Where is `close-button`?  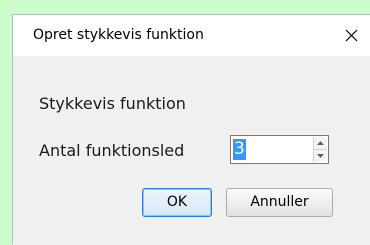
close-button is located at coordinates (351, 35).